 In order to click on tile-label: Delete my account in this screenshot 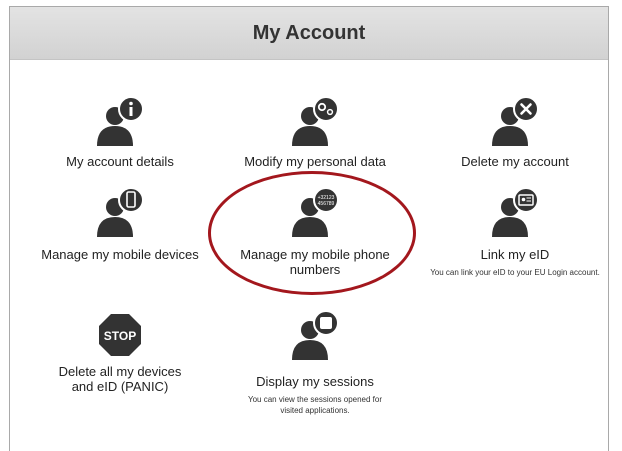, I will do `click(515, 161)`.